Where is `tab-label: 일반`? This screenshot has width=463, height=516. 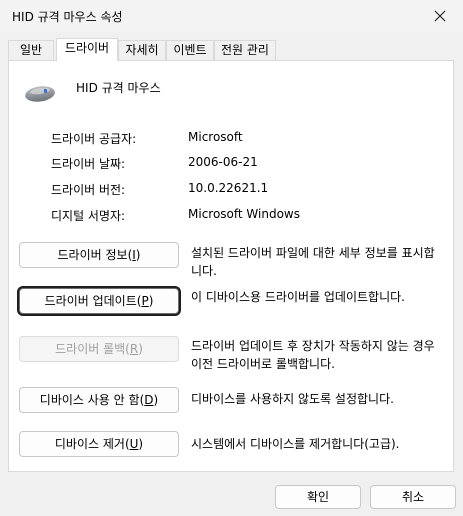 tab-label: 일반 is located at coordinates (31, 50).